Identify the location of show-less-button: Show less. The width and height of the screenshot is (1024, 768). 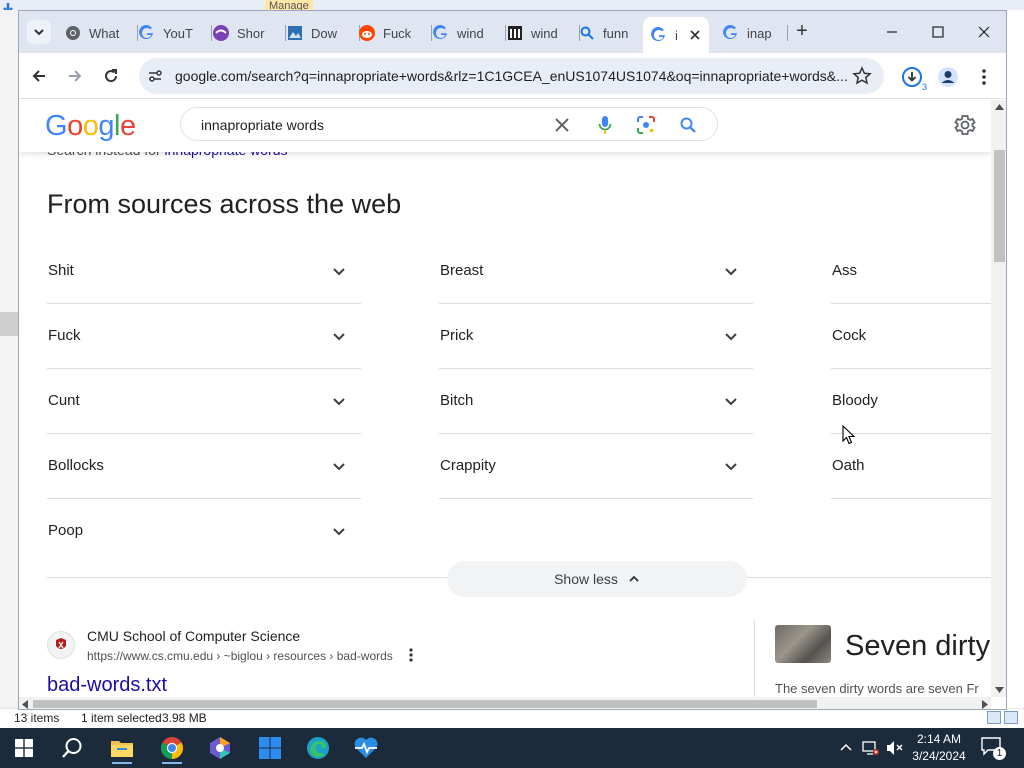
(597, 579).